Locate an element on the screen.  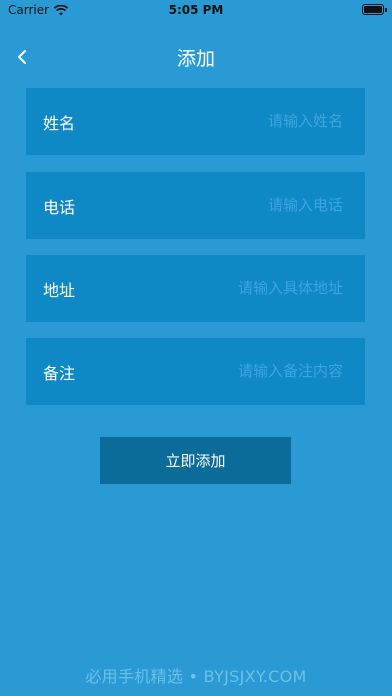
phone-field-row: 电话 is located at coordinates (195, 205).